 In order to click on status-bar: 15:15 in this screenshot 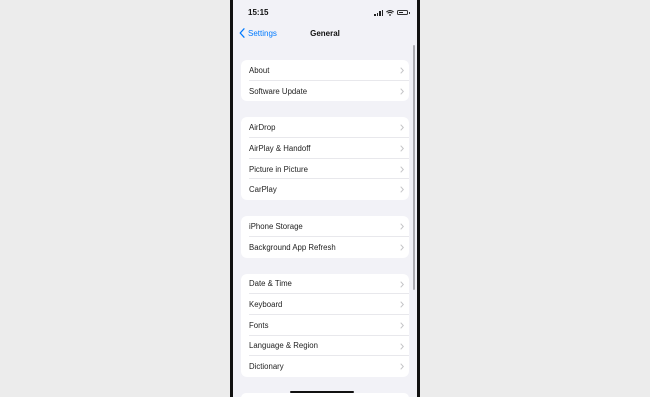, I will do `click(325, 12)`.